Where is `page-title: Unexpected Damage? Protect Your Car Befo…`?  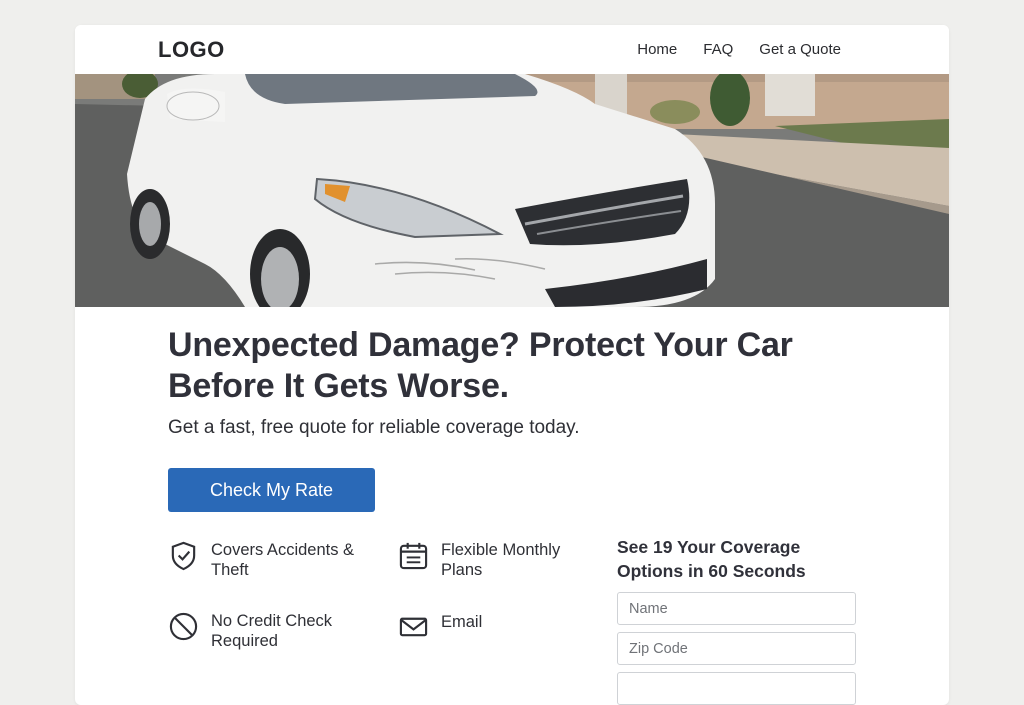 page-title: Unexpected Damage? Protect Your Car Befo… is located at coordinates (480, 365).